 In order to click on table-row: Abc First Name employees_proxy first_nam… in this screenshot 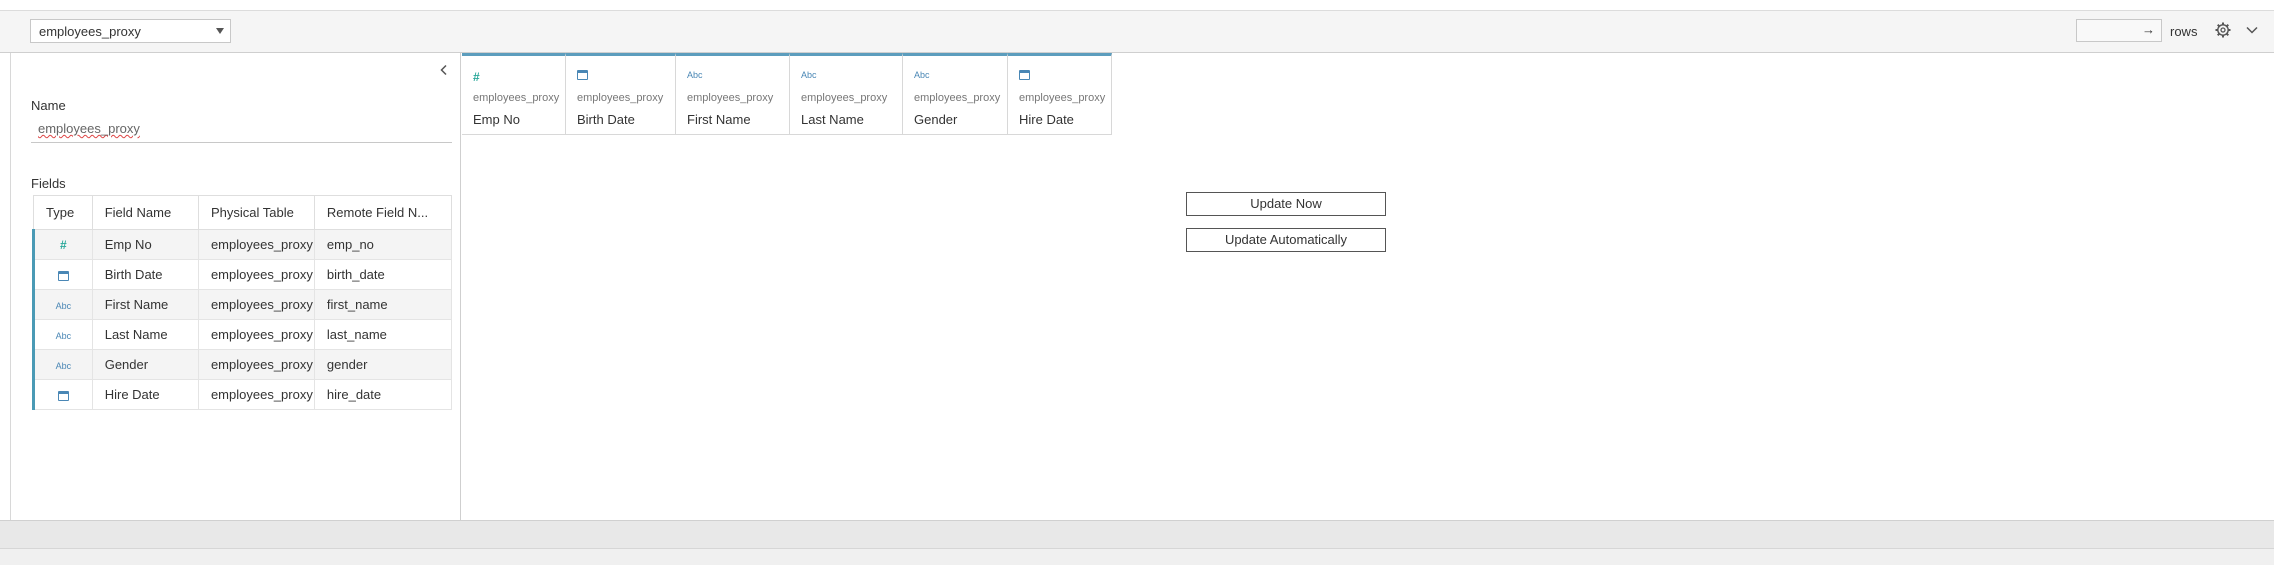, I will do `click(242, 304)`.